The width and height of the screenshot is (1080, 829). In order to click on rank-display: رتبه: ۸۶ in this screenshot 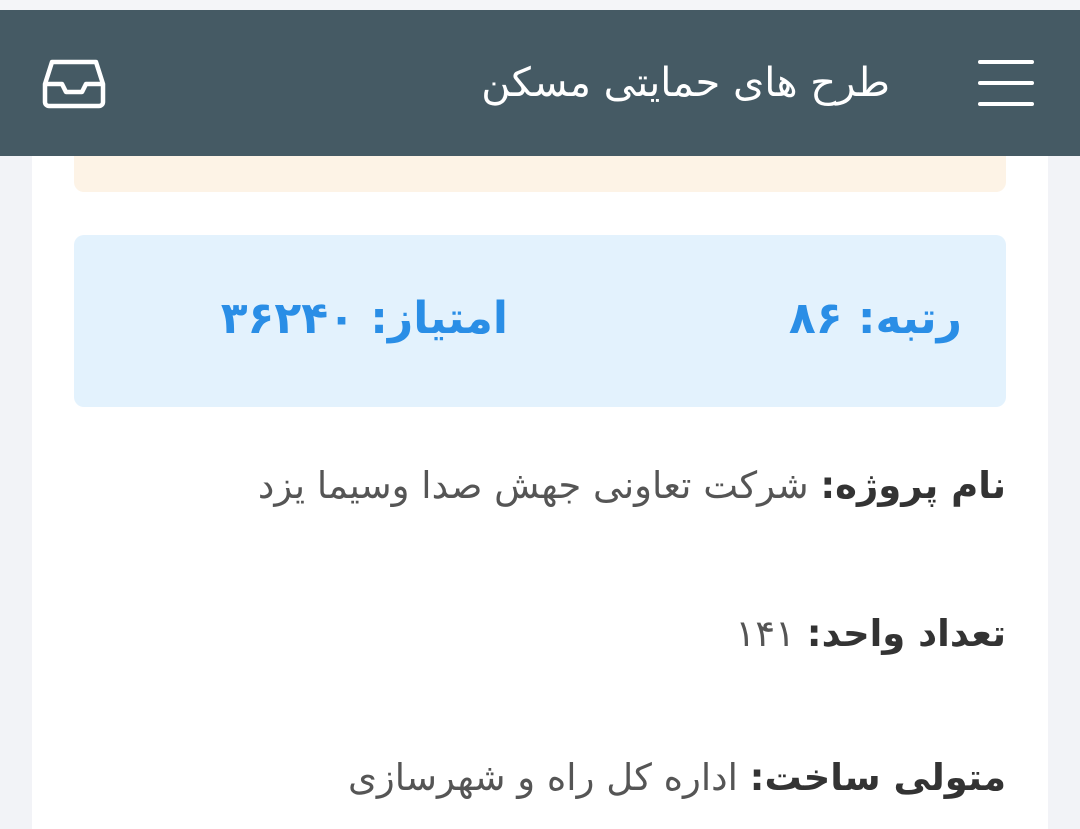, I will do `click(875, 318)`.